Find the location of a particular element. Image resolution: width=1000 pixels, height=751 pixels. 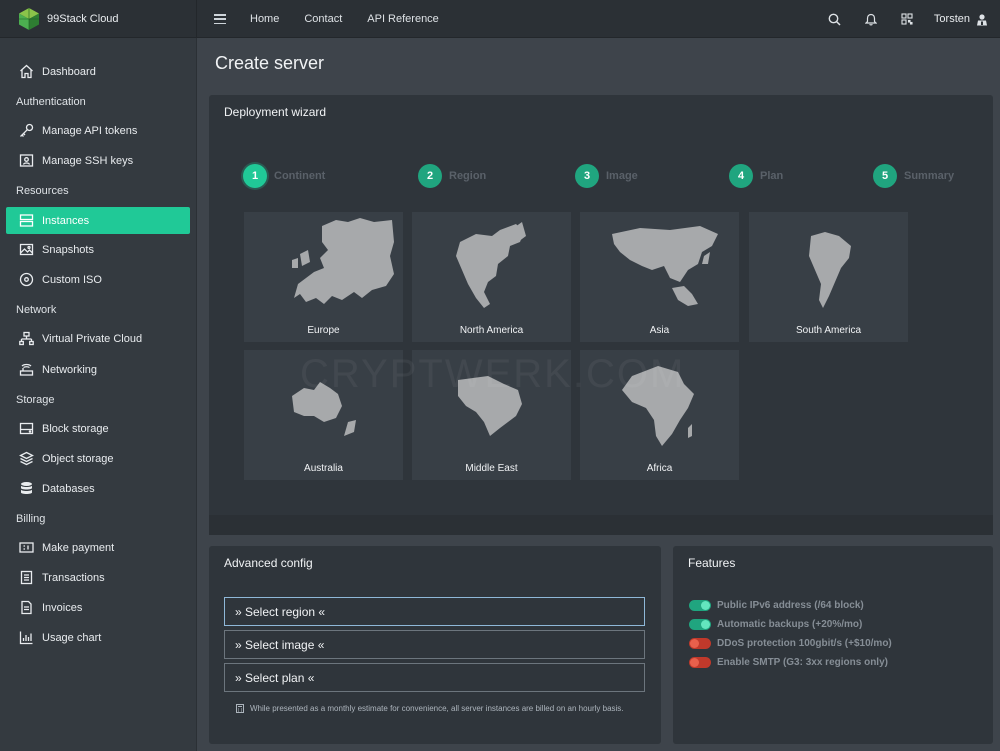

continent-tile-australia: Australia is located at coordinates (323, 415).